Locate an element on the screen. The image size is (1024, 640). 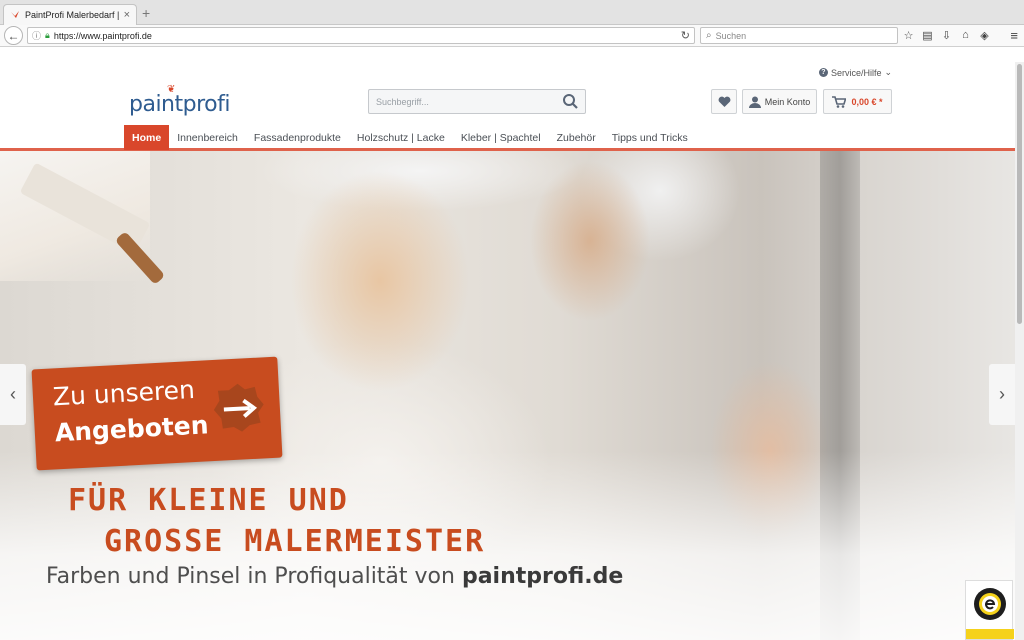
logo-brush-icon: ❦ is located at coordinates (171, 89).